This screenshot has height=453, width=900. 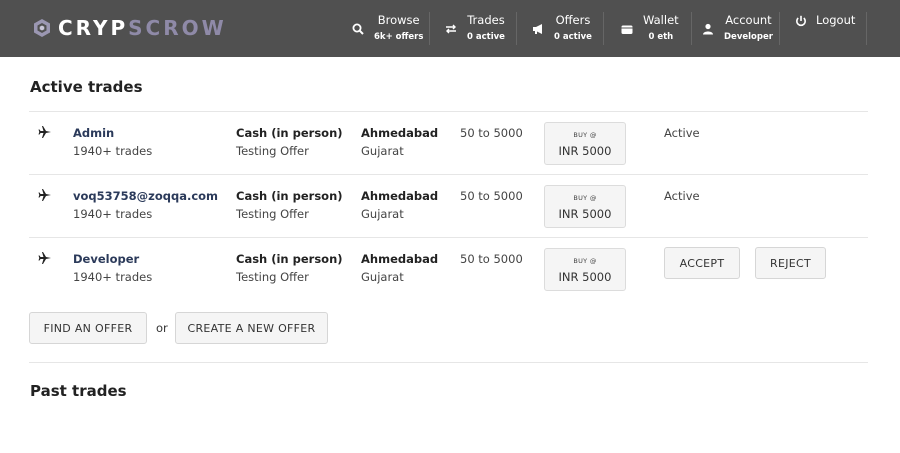 I want to click on swap-arrows-icon, so click(x=456, y=29).